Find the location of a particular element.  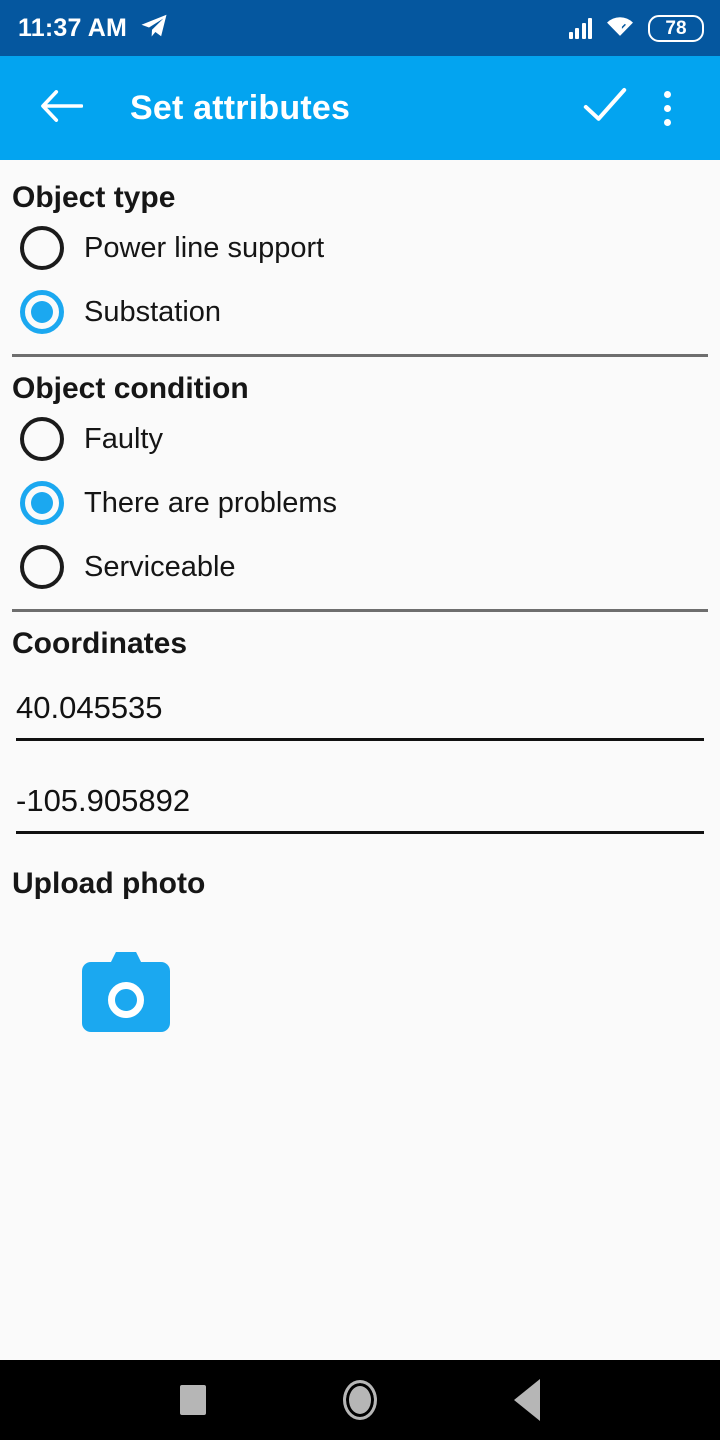

signal-bars-icon is located at coordinates (580, 28).